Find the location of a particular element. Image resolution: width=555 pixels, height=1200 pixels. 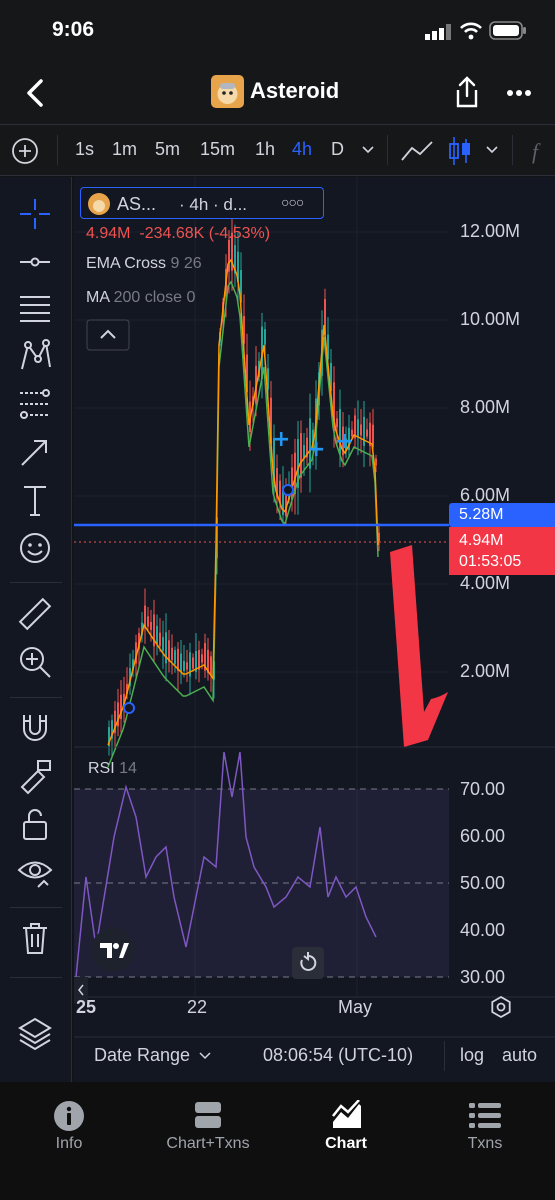

reset-chart-button is located at coordinates (308, 963).